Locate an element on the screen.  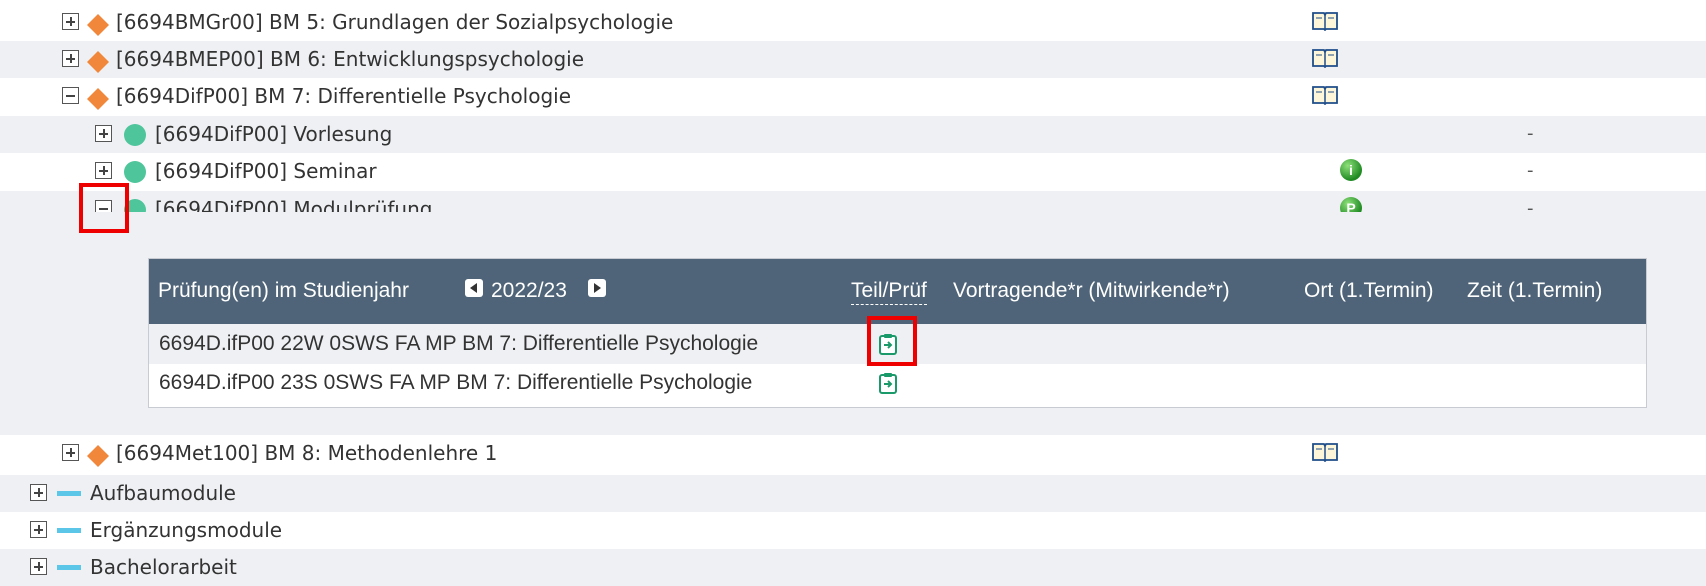
next-year-button is located at coordinates (597, 288).